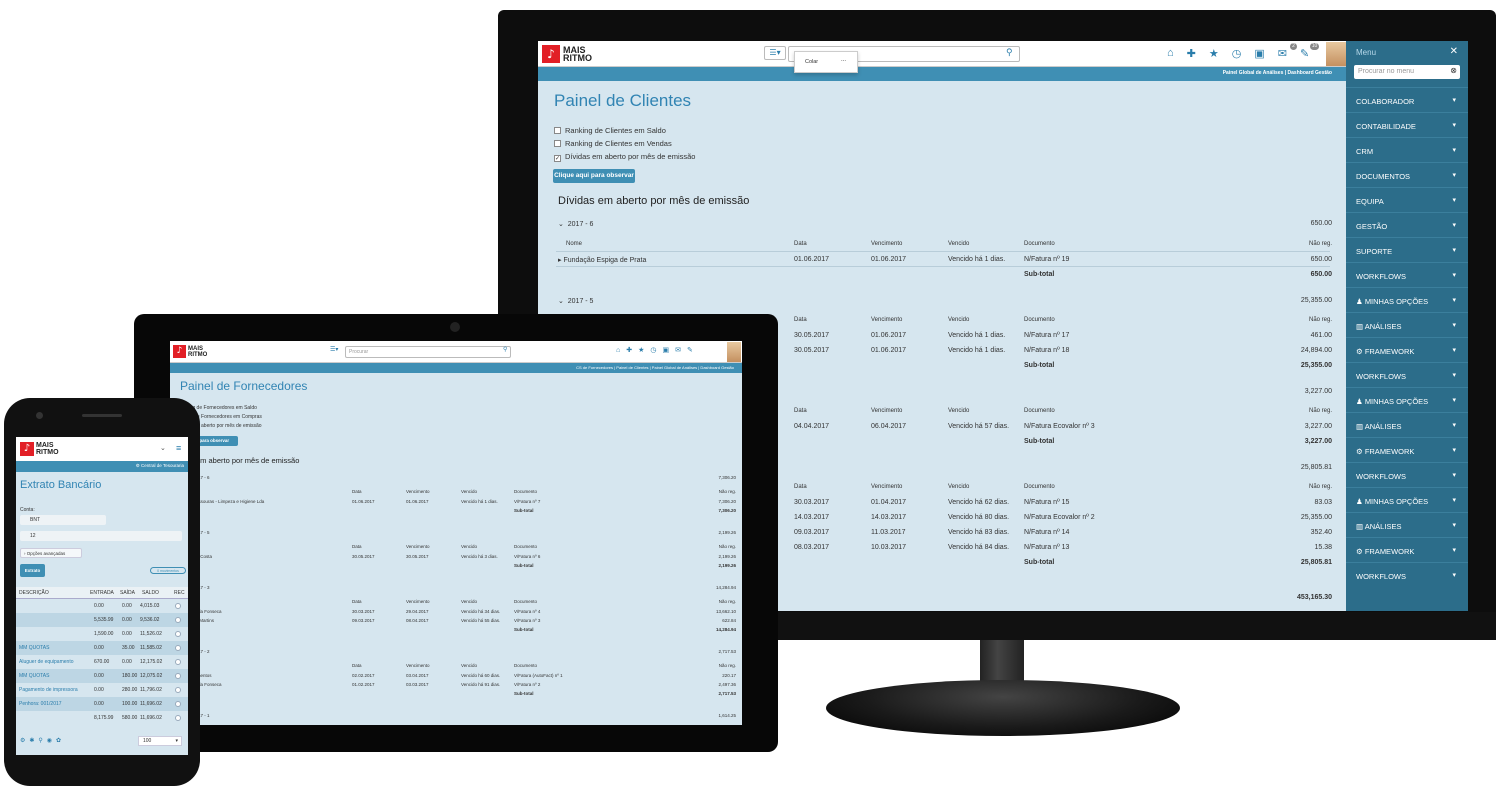 Image resolution: width=1496 pixels, height=788 pixels. Describe the element at coordinates (624, 130) in the screenshot. I see `option-ranking-saldo: Ranking de Clientes em Saldo` at that location.